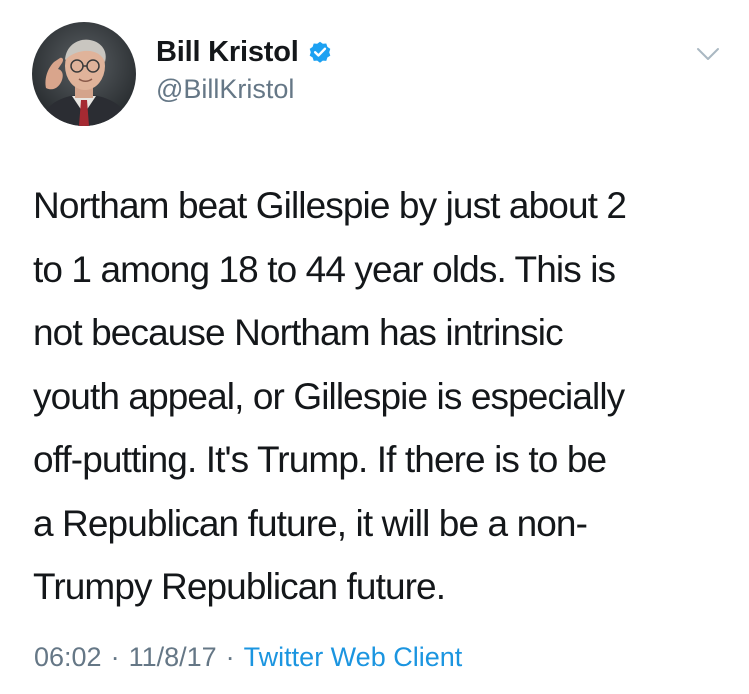  Describe the element at coordinates (244, 89) in the screenshot. I see `handle: @BillKristol` at that location.